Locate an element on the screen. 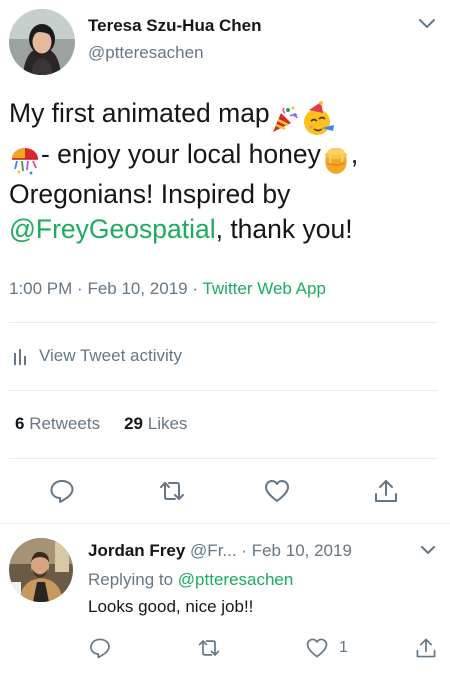 The image size is (450, 690). view-tweet-activity-link: View Tweet activity is located at coordinates (97, 356).